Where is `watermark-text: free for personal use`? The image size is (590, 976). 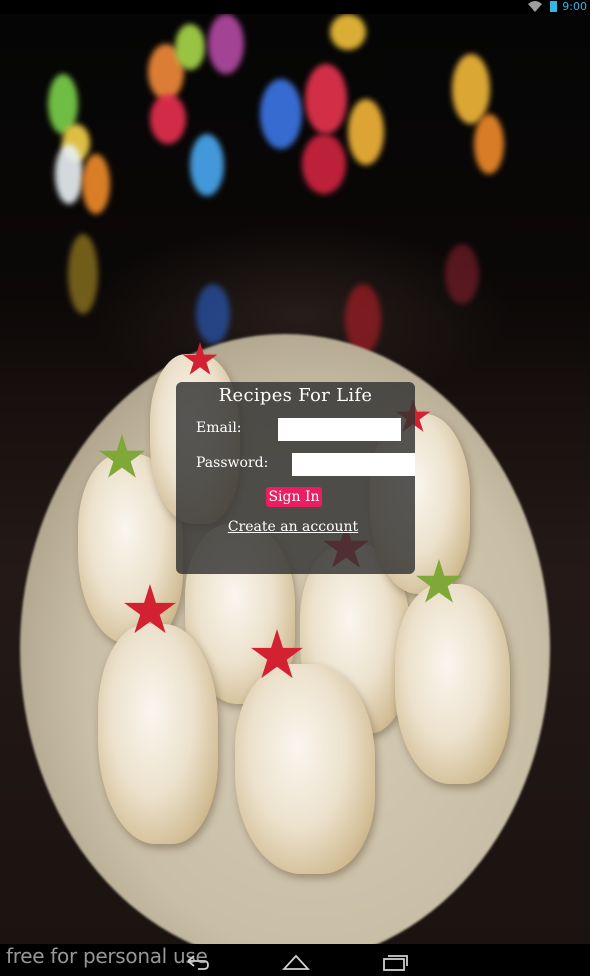
watermark-text: free for personal use is located at coordinates (107, 956).